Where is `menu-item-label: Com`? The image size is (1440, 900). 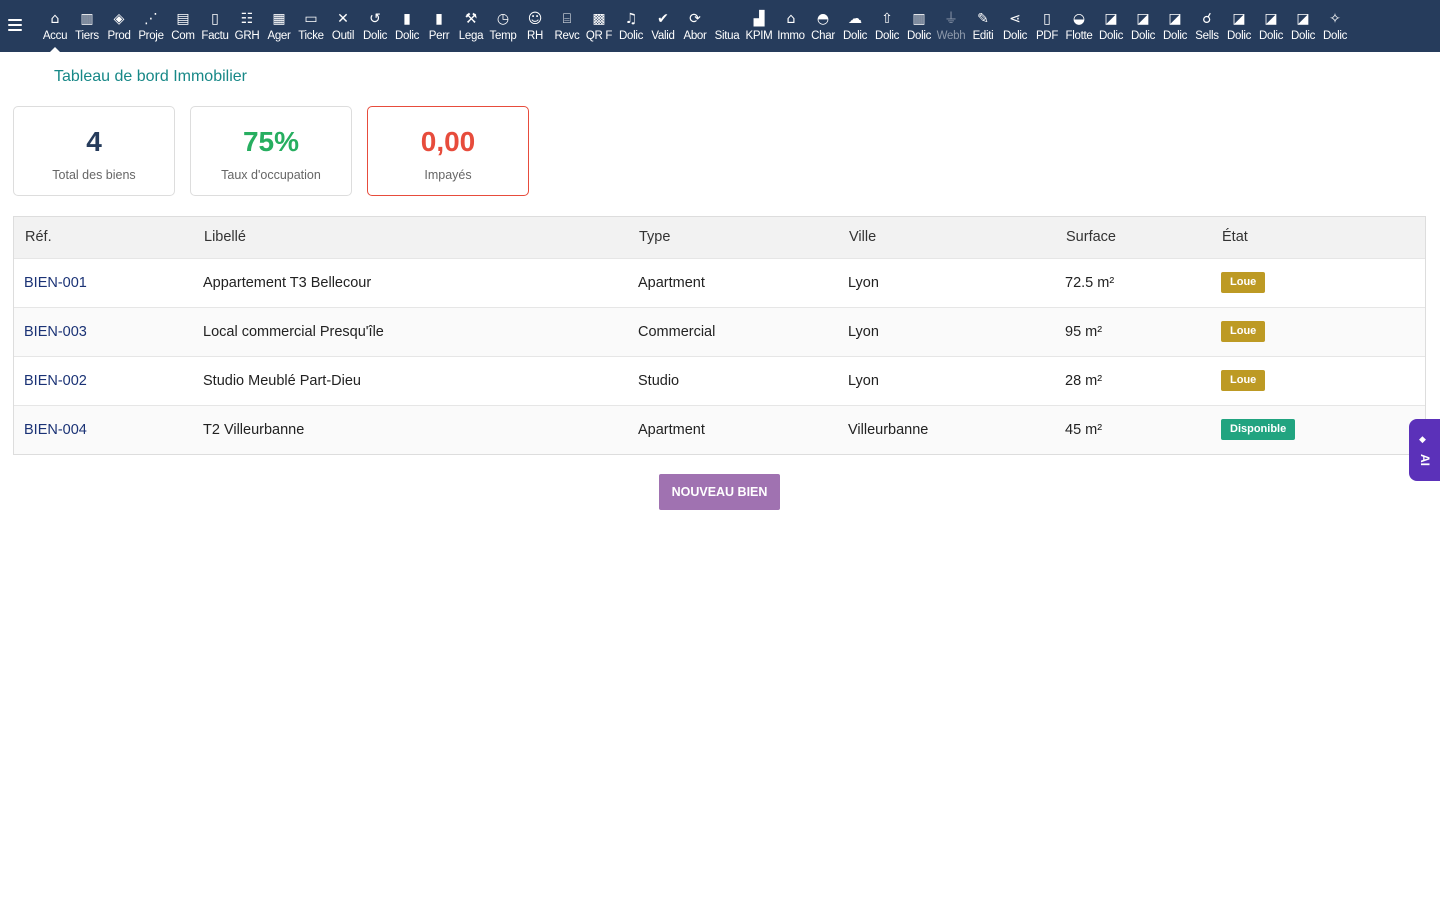 menu-item-label: Com is located at coordinates (183, 36).